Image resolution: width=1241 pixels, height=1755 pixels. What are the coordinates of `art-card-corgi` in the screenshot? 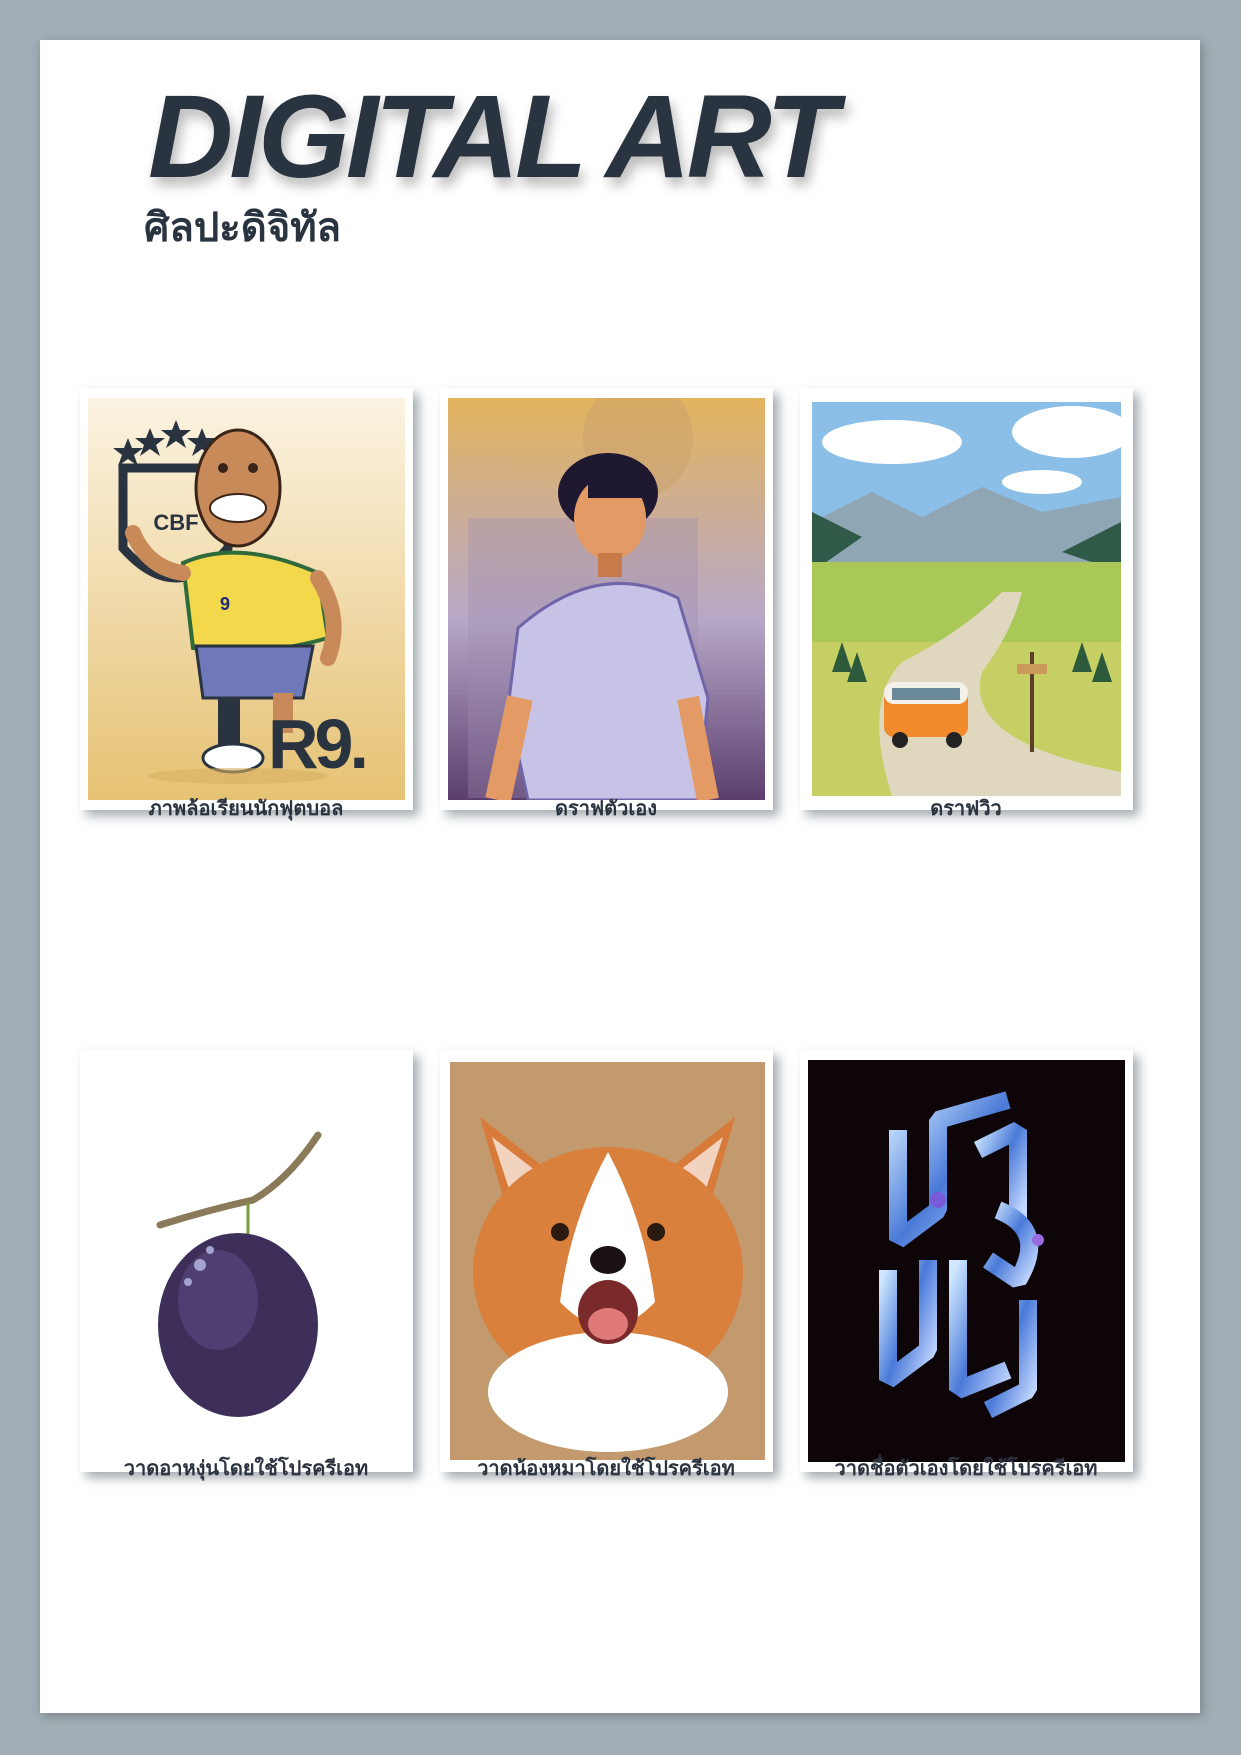 It's located at (606, 1261).